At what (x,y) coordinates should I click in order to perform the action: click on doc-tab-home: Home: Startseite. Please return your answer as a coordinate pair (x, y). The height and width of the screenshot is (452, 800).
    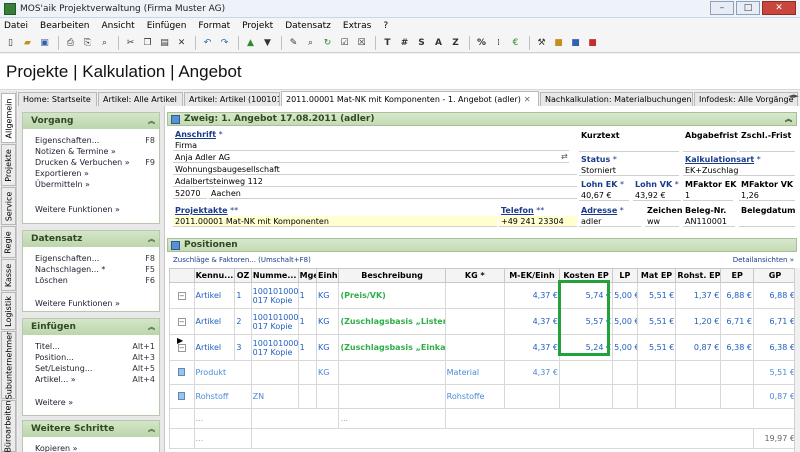
    Looking at the image, I should click on (57, 99).